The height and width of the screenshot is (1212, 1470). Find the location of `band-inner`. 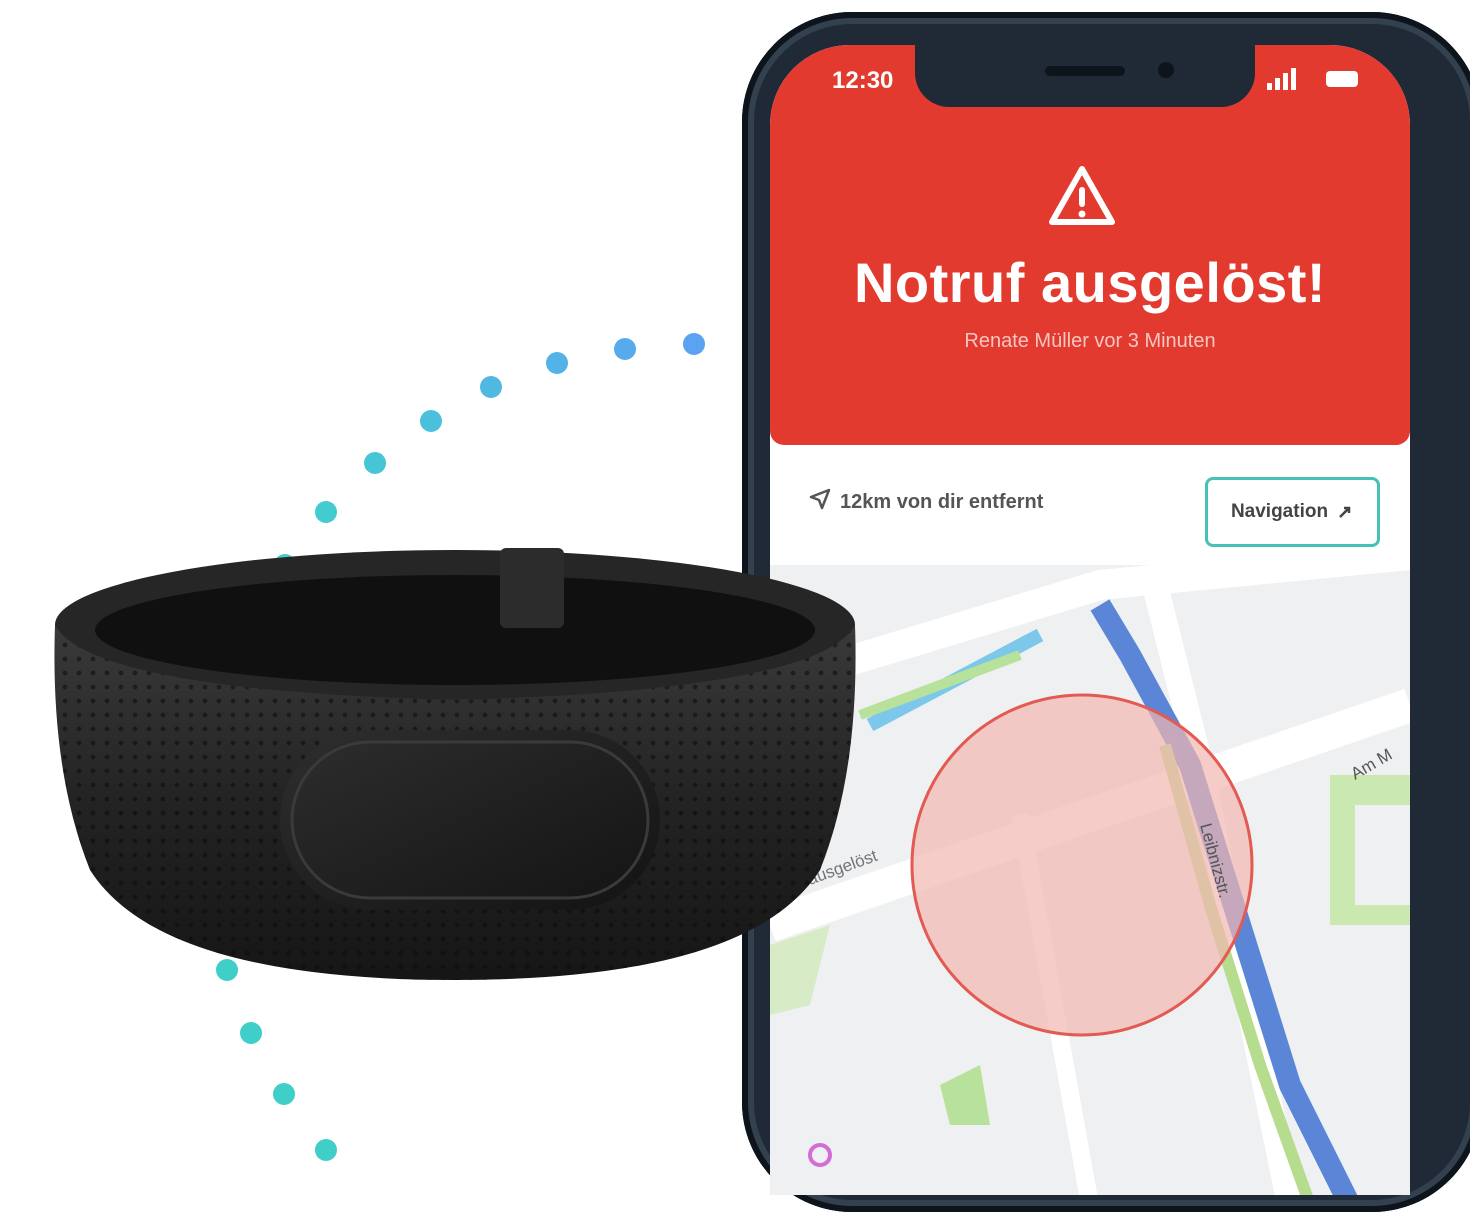

band-inner is located at coordinates (455, 630).